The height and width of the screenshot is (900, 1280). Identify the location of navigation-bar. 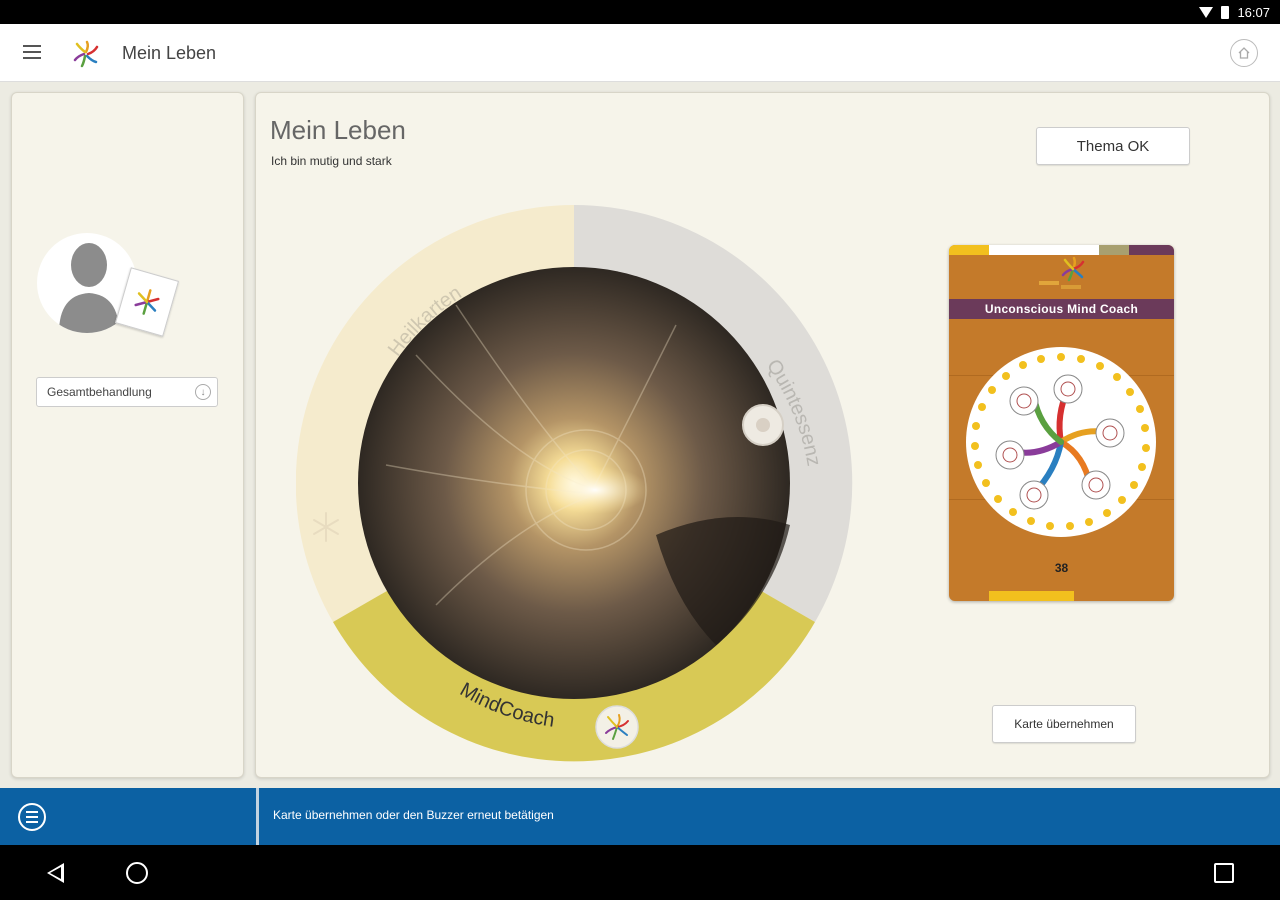
(640, 872).